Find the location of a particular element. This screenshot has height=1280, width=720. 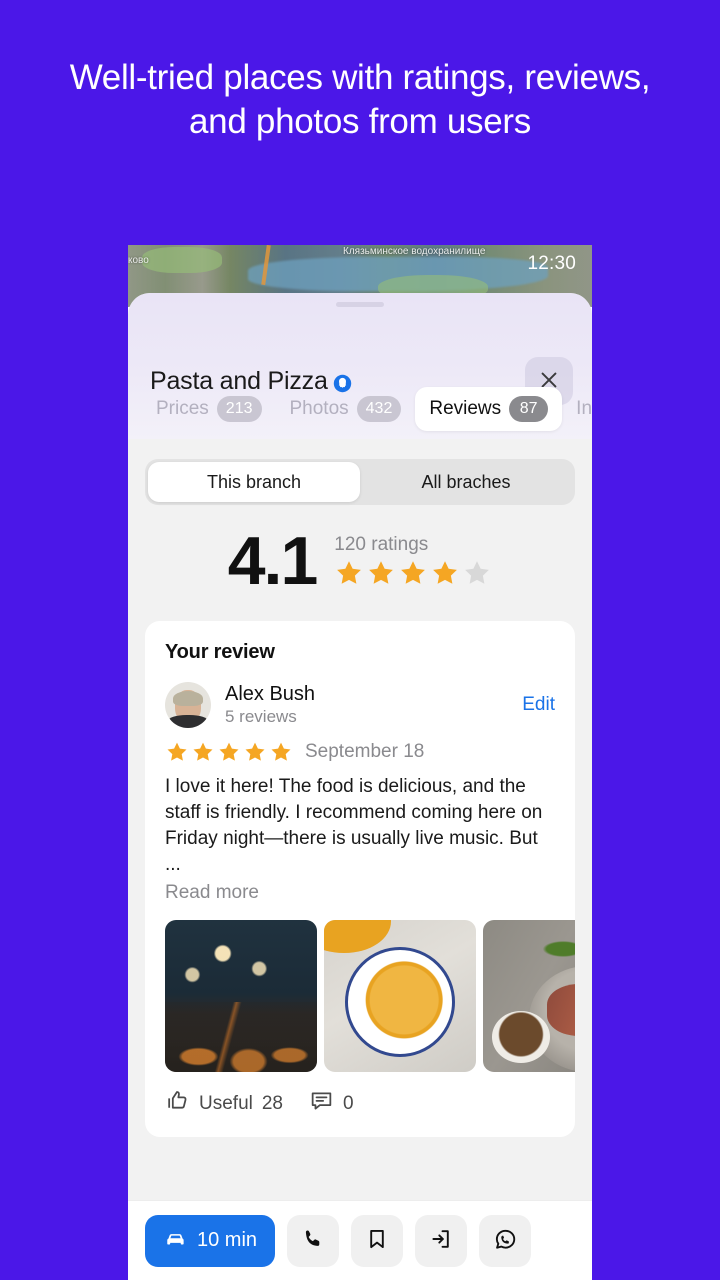

tab-prices-label: Prices is located at coordinates (182, 408).